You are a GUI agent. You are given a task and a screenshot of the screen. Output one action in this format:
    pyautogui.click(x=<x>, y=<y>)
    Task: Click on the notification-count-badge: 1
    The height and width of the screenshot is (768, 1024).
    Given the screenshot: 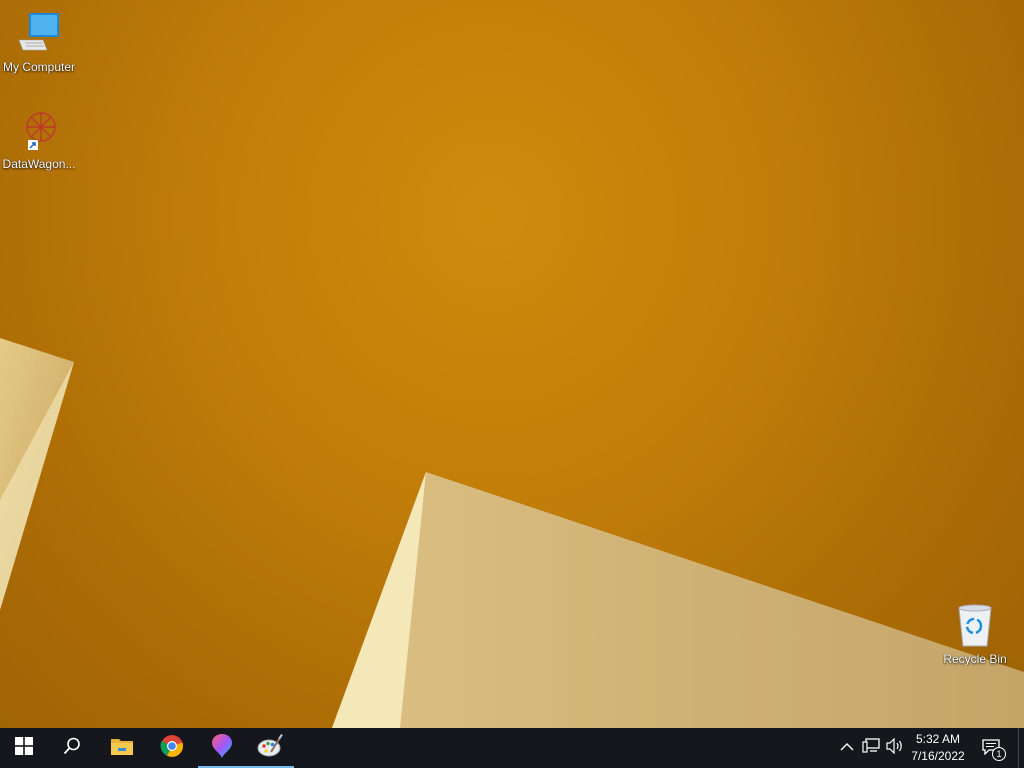 What is the action you would take?
    pyautogui.click(x=999, y=754)
    